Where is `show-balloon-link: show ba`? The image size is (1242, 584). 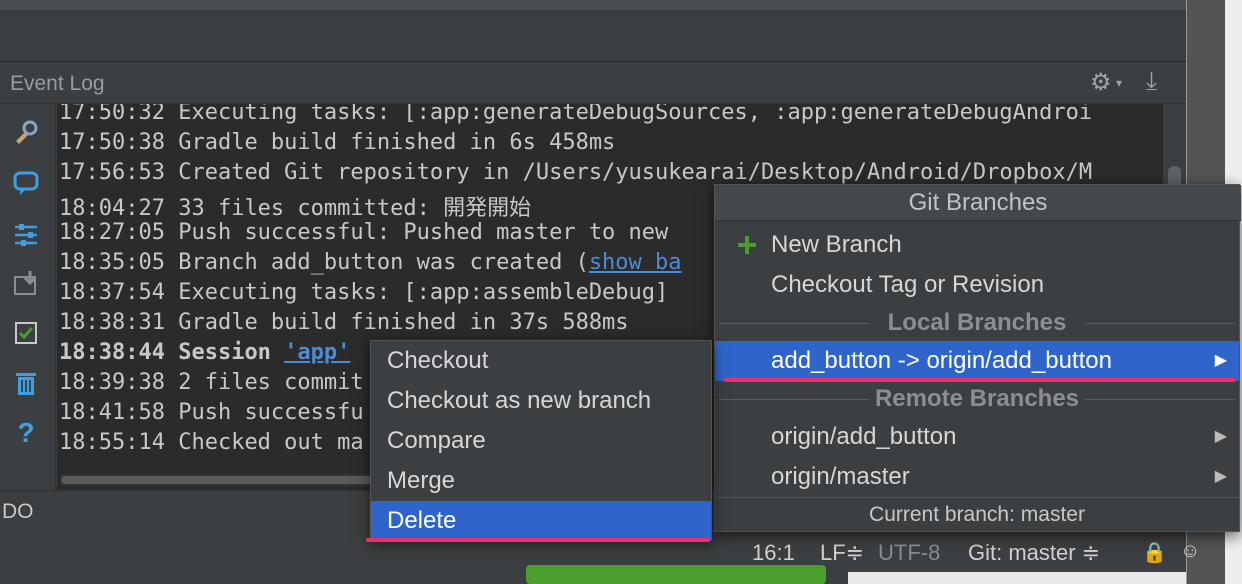
show-balloon-link: show ba is located at coordinates (635, 262).